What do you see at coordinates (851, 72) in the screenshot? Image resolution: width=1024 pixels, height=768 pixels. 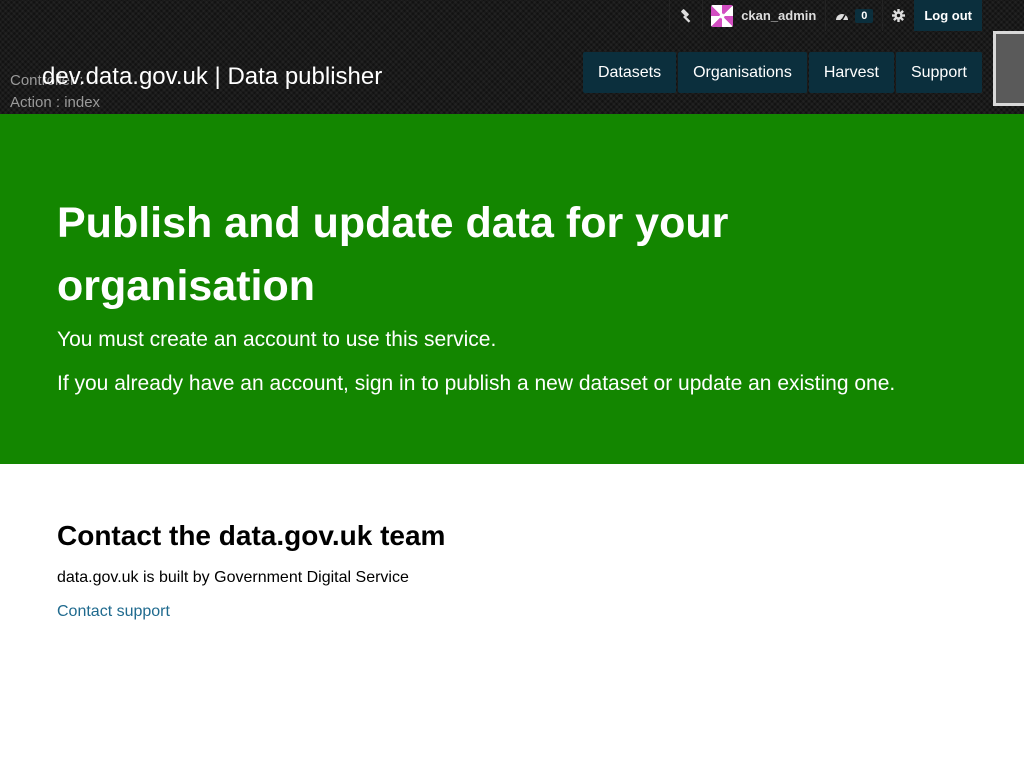 I see `nav-harvest: Harvest` at bounding box center [851, 72].